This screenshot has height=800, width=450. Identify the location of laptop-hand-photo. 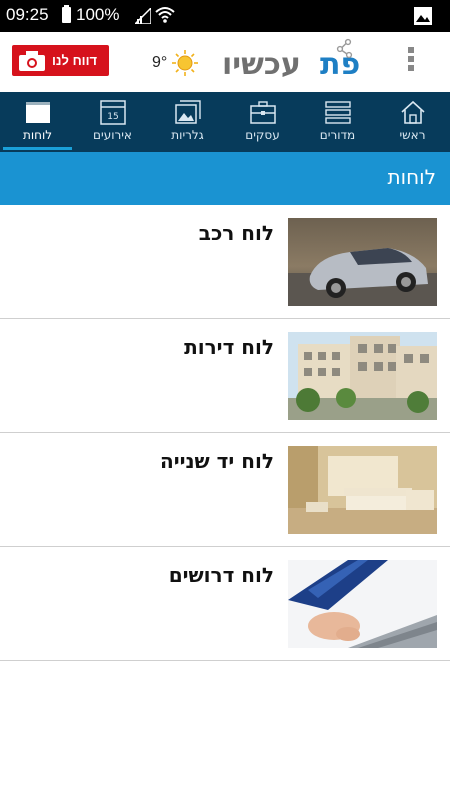
(362, 604).